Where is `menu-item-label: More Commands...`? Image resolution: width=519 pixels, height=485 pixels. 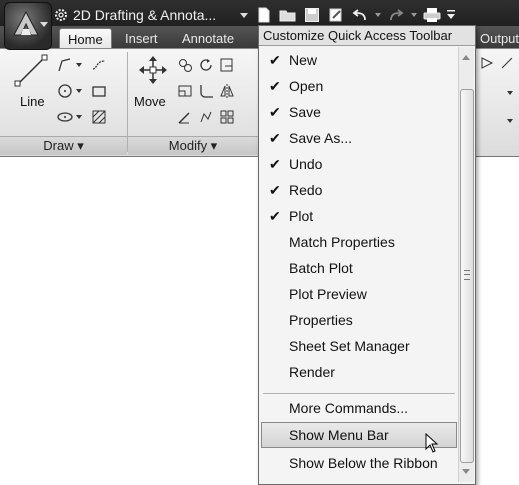
menu-item-label: More Commands... is located at coordinates (349, 408).